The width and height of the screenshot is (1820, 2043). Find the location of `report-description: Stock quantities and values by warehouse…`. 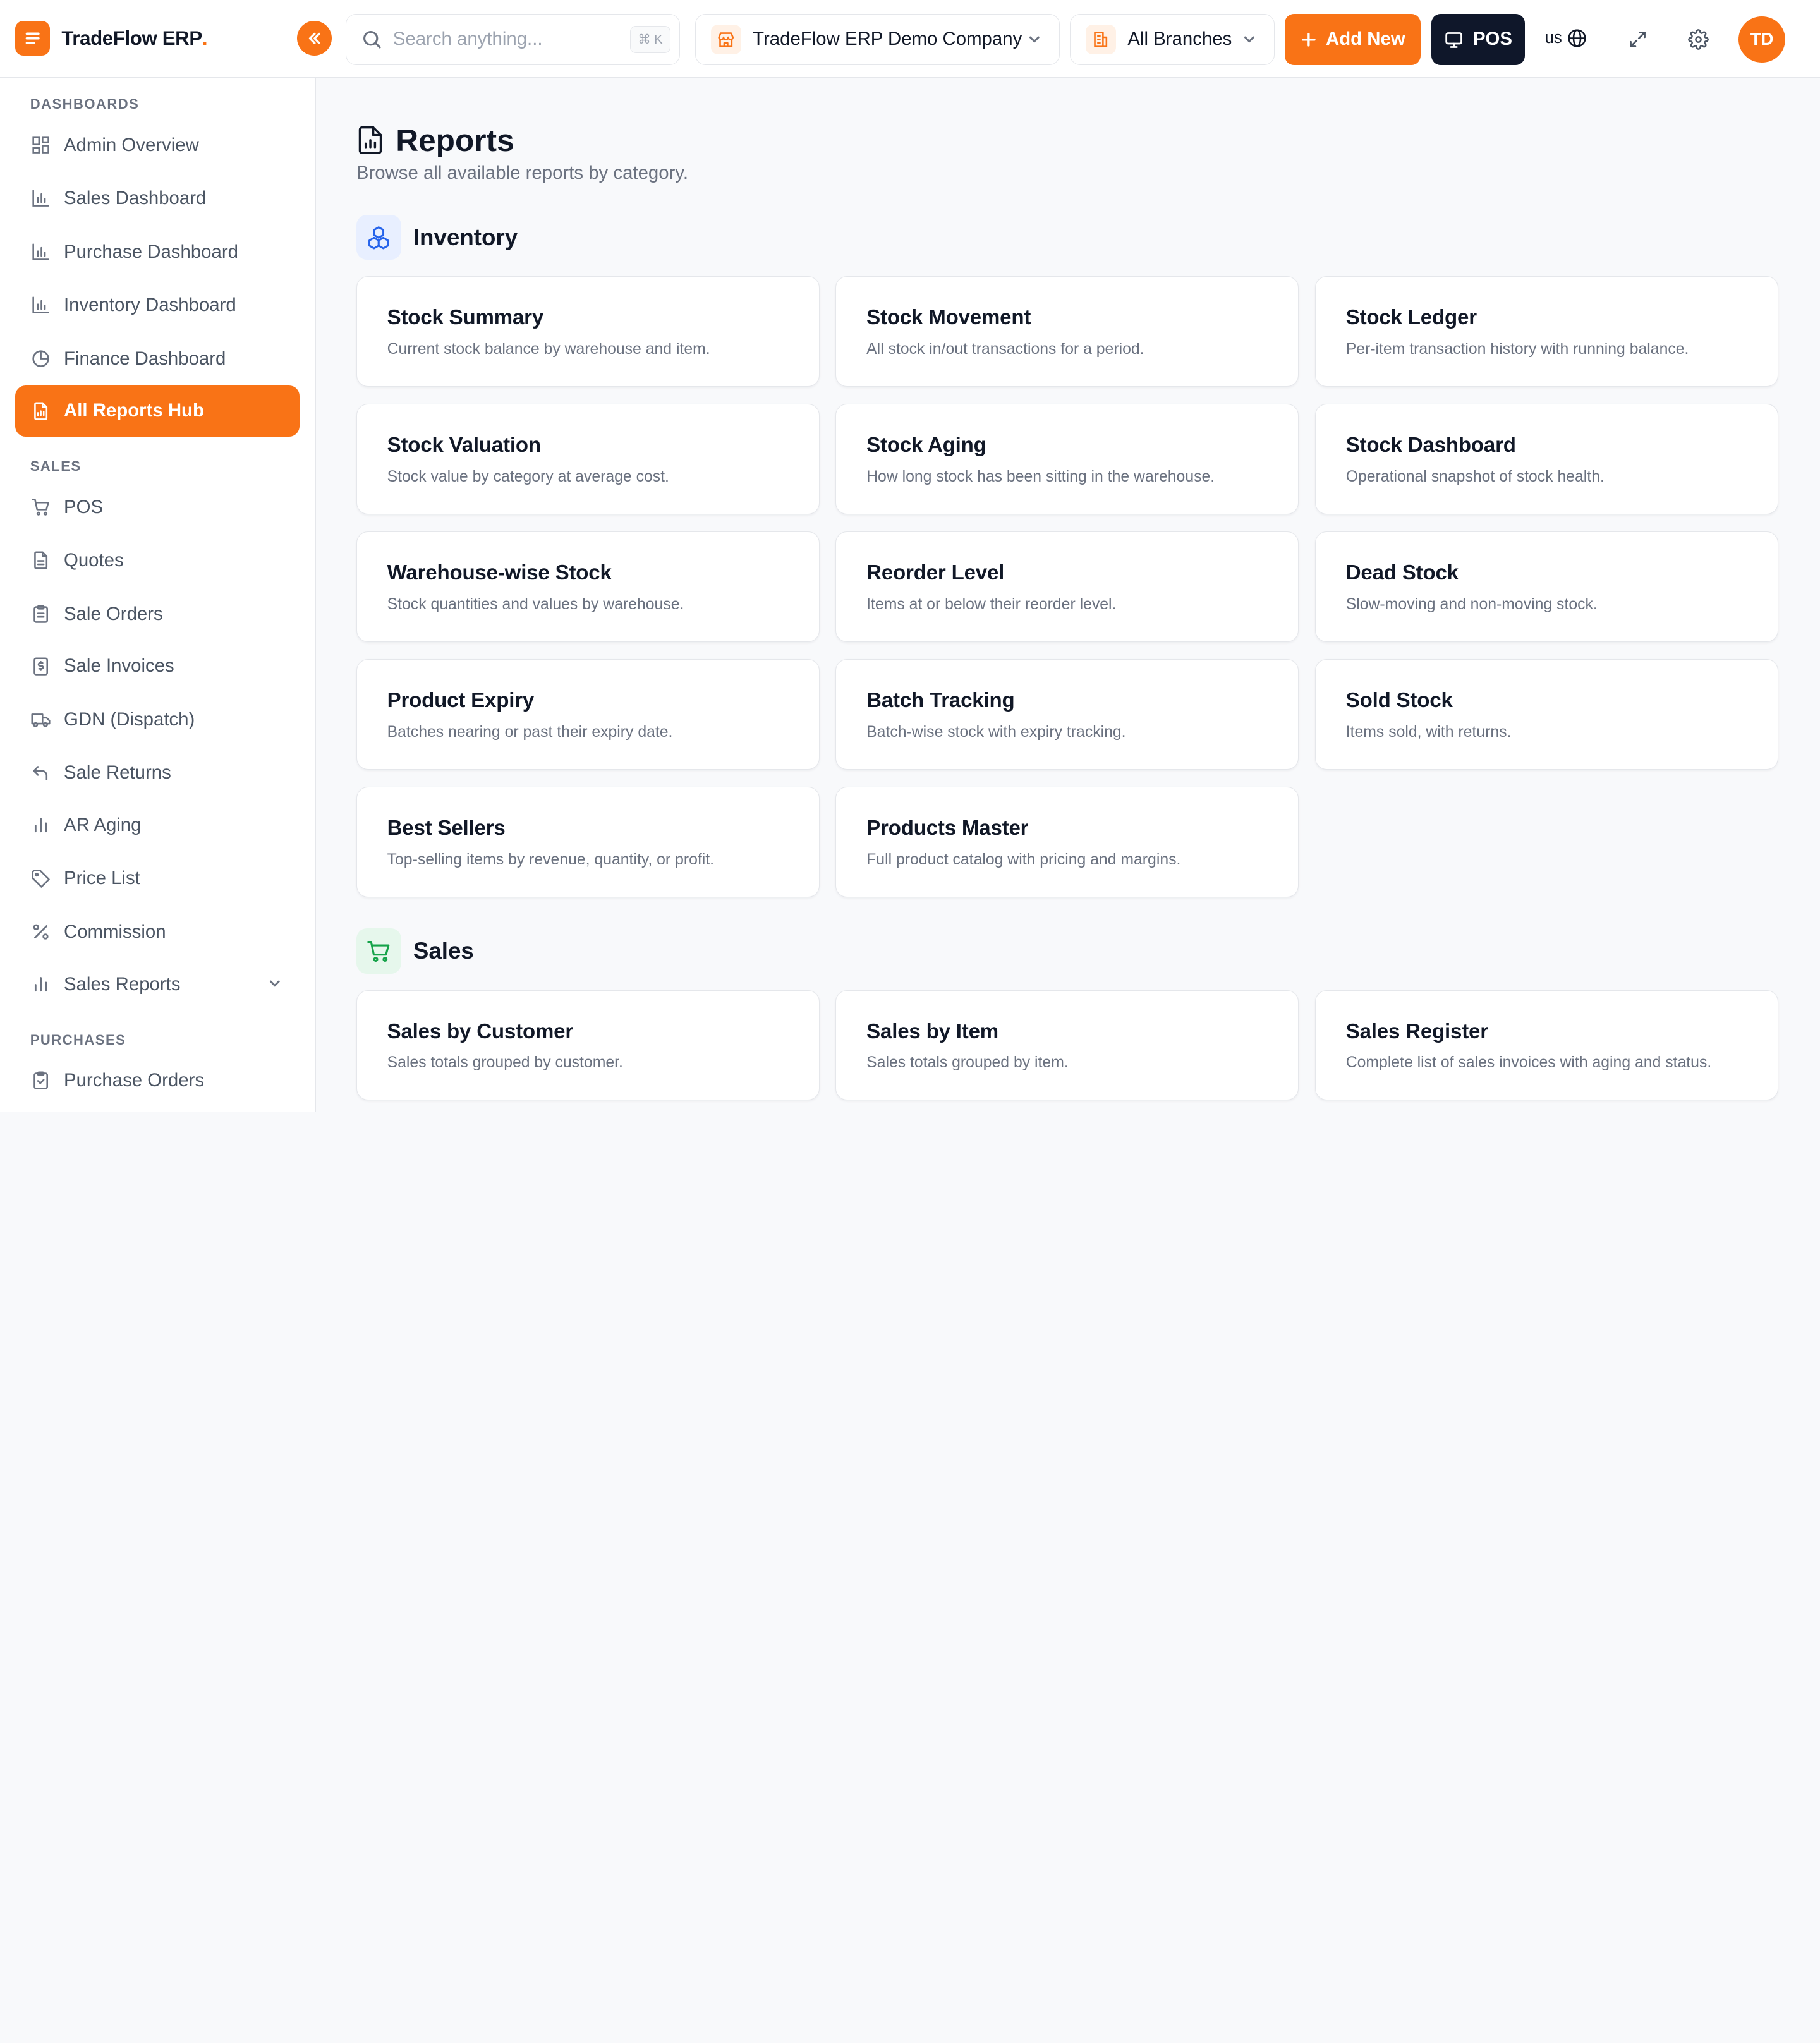

report-description: Stock quantities and values by warehouse… is located at coordinates (535, 604).